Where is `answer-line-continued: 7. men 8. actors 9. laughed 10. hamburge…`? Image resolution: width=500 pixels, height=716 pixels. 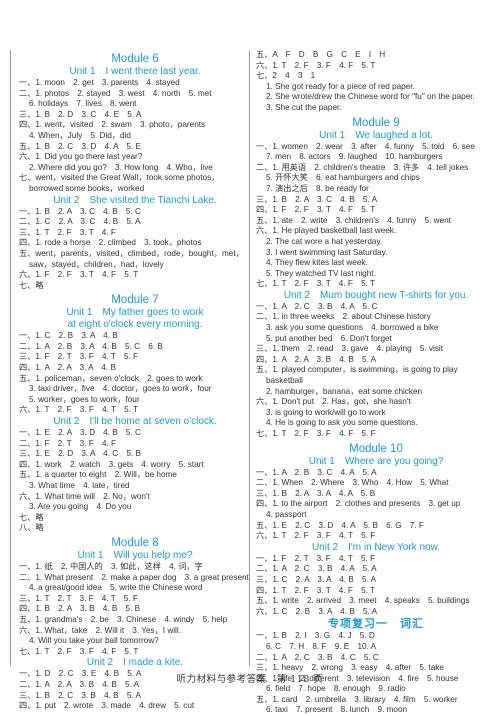
answer-line-continued: 7. men 8. actors 9. laughed 10. hamburge… is located at coordinates (354, 157).